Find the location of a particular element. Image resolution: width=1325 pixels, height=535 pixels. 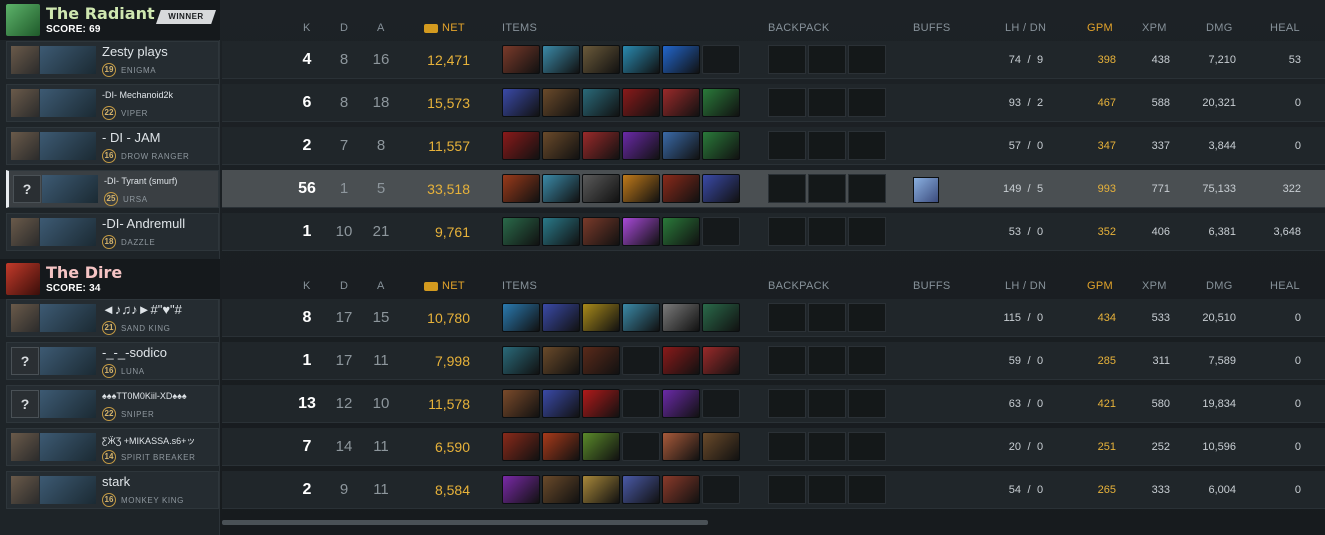

player-name: Zesty plays is located at coordinates (135, 51).